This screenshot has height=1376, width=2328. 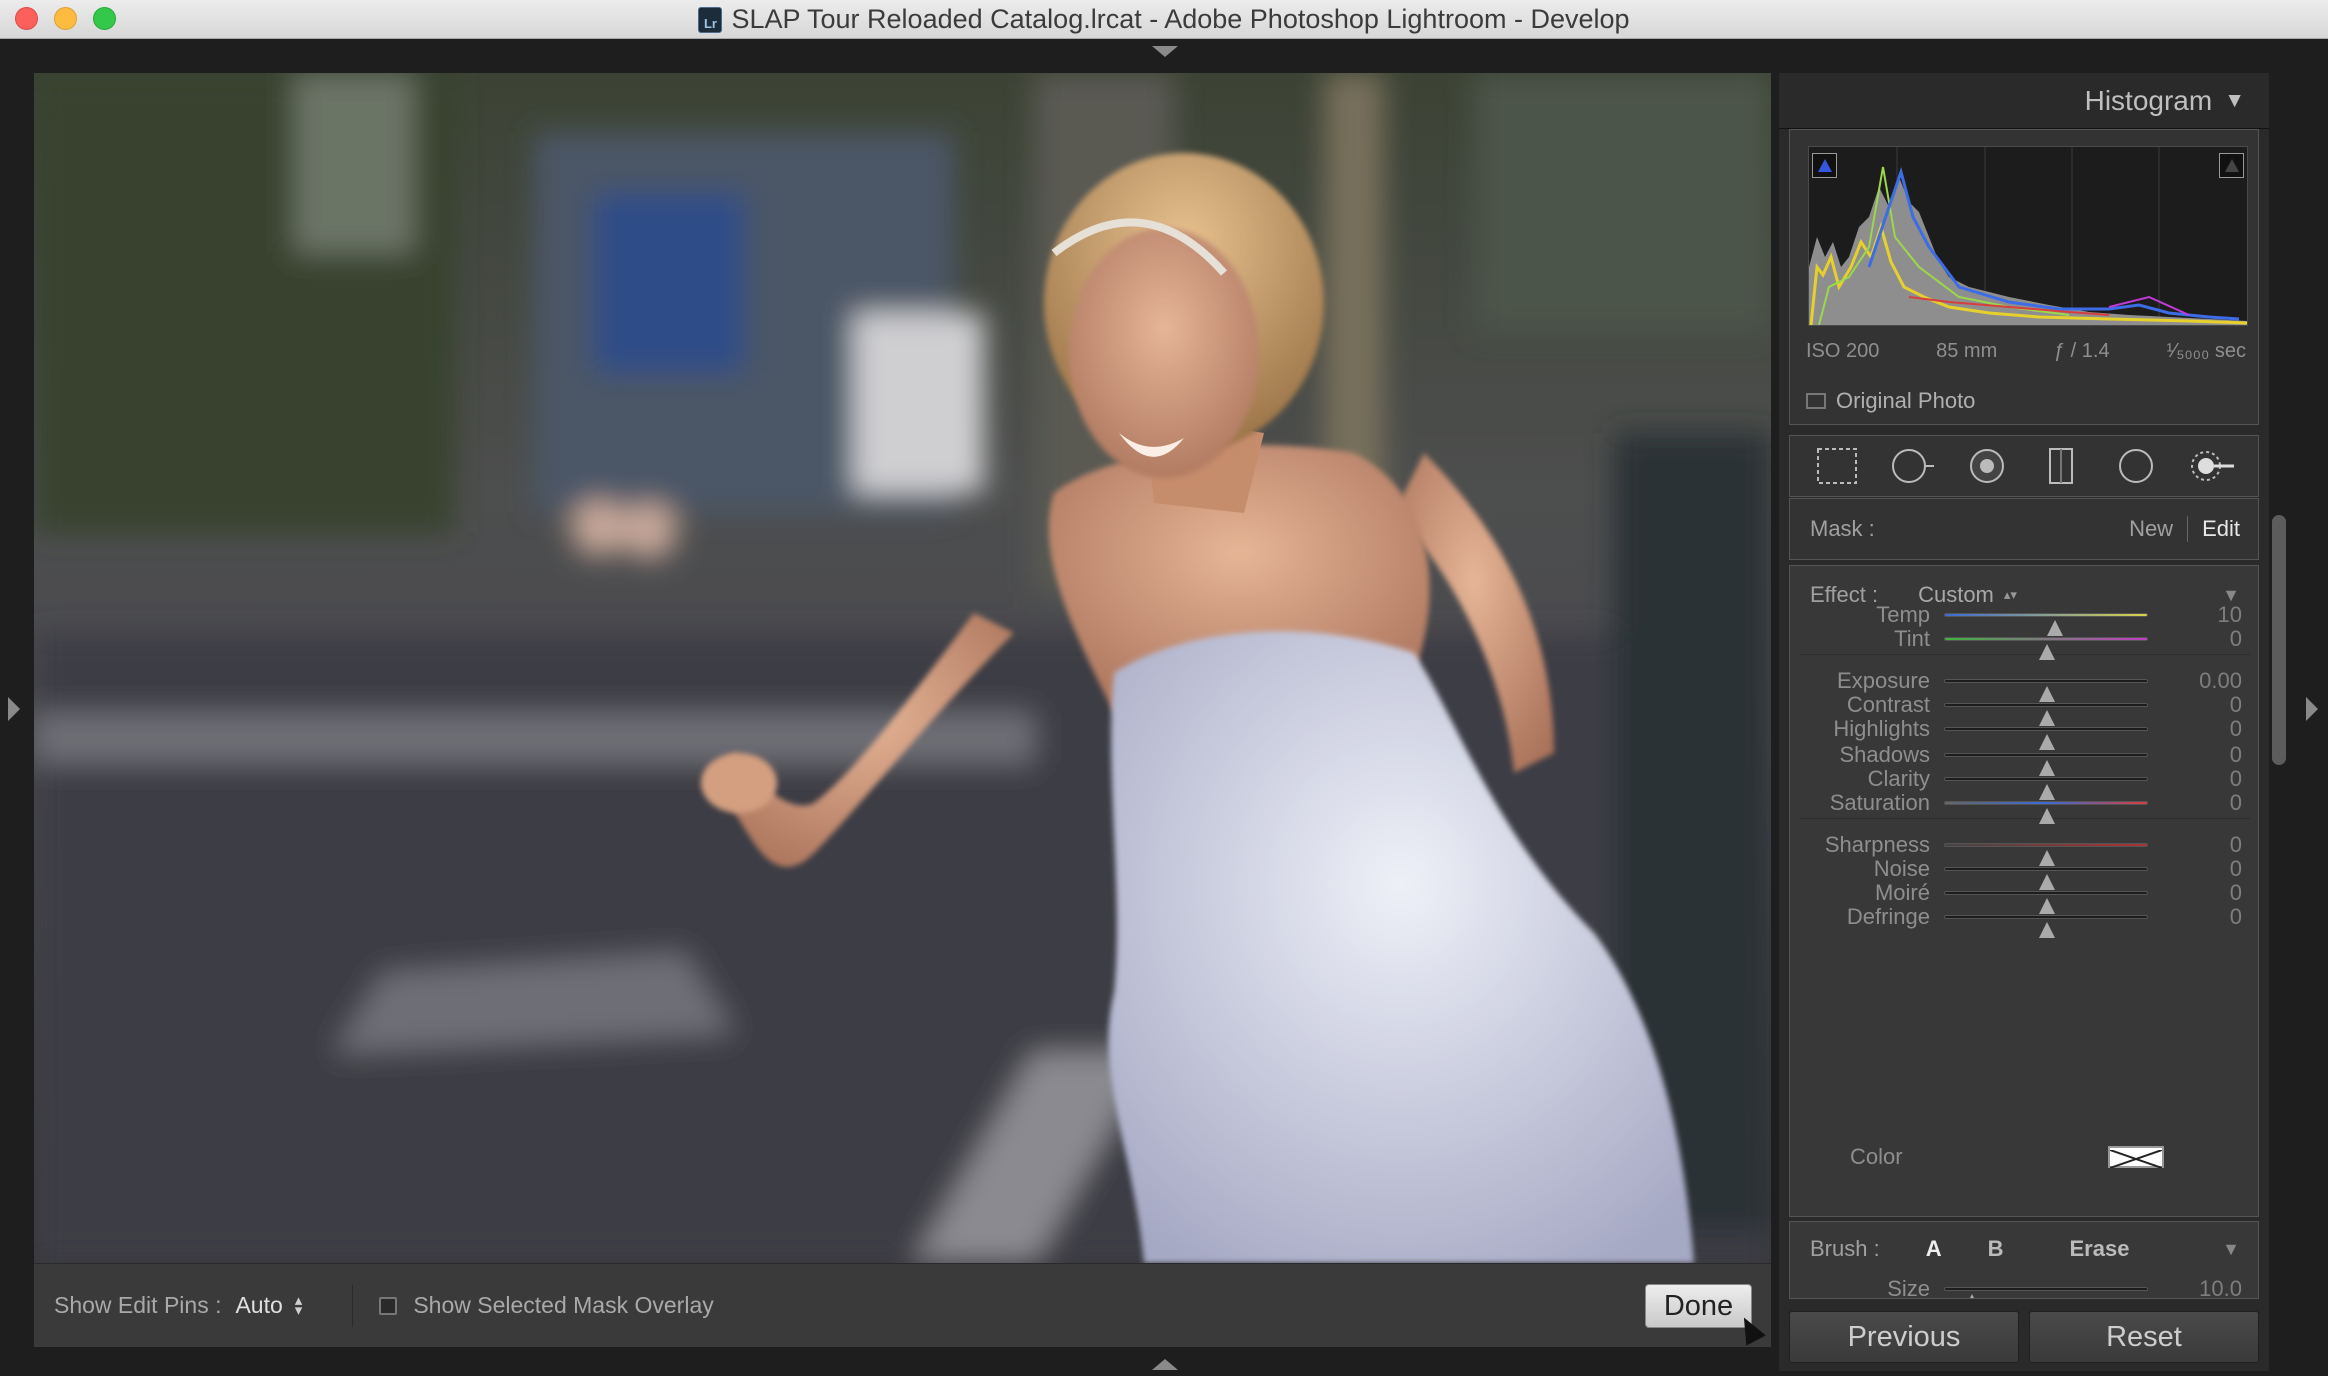 I want to click on saturation-knob, so click(x=2047, y=816).